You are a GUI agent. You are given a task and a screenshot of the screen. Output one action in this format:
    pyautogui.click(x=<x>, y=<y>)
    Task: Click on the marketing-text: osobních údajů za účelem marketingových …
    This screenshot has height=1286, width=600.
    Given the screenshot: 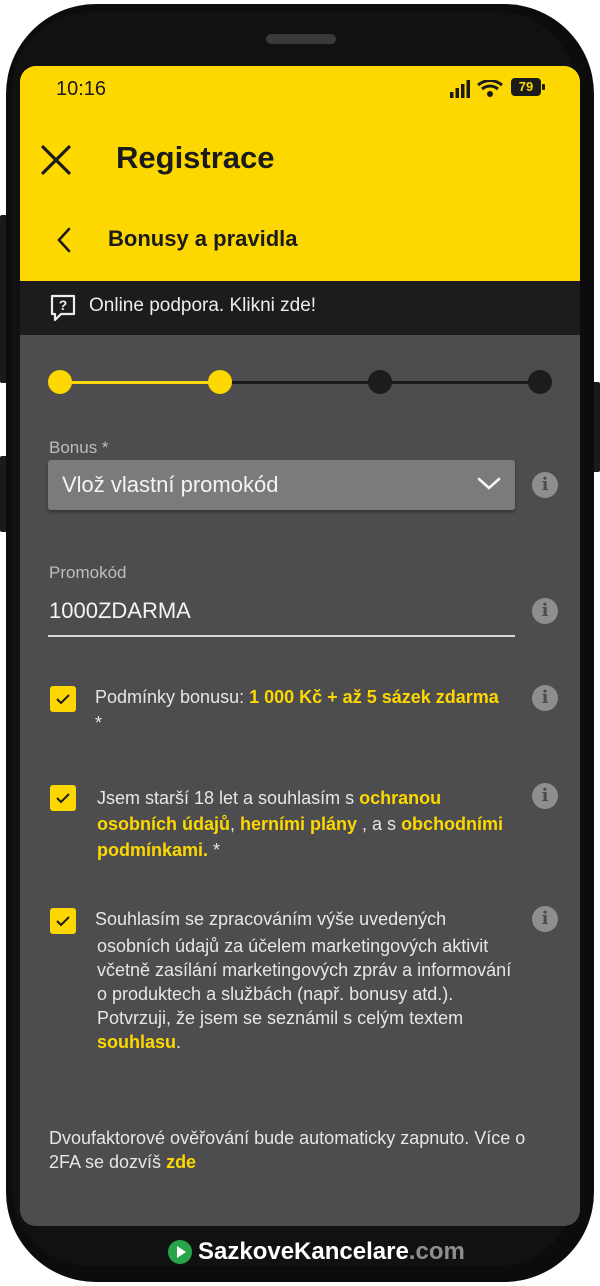 What is the action you would take?
    pyautogui.click(x=307, y=994)
    